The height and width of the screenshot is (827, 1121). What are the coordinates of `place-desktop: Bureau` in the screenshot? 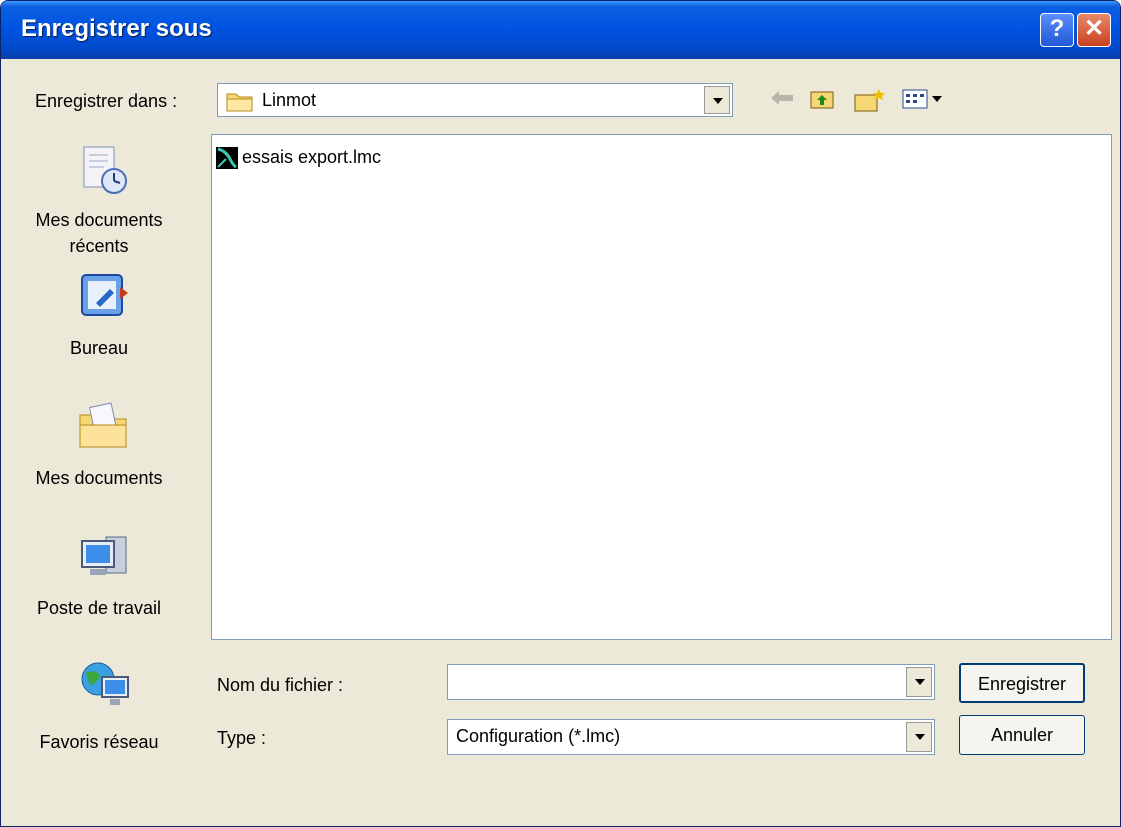 It's located at (99, 319).